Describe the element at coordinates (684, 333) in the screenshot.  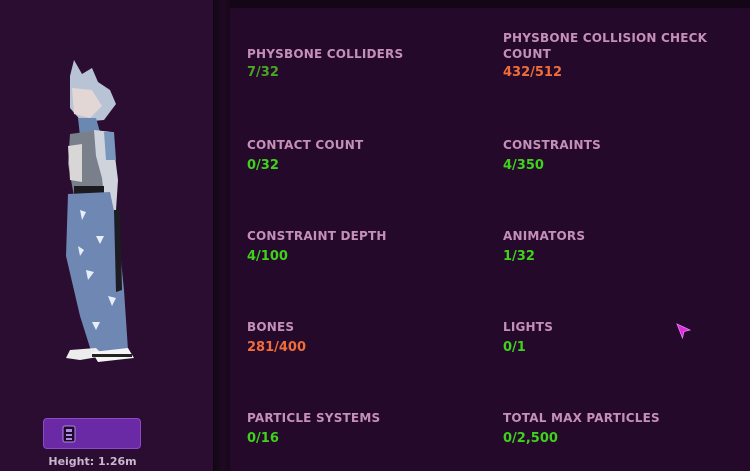
I see `pointer-cursor-icon` at that location.